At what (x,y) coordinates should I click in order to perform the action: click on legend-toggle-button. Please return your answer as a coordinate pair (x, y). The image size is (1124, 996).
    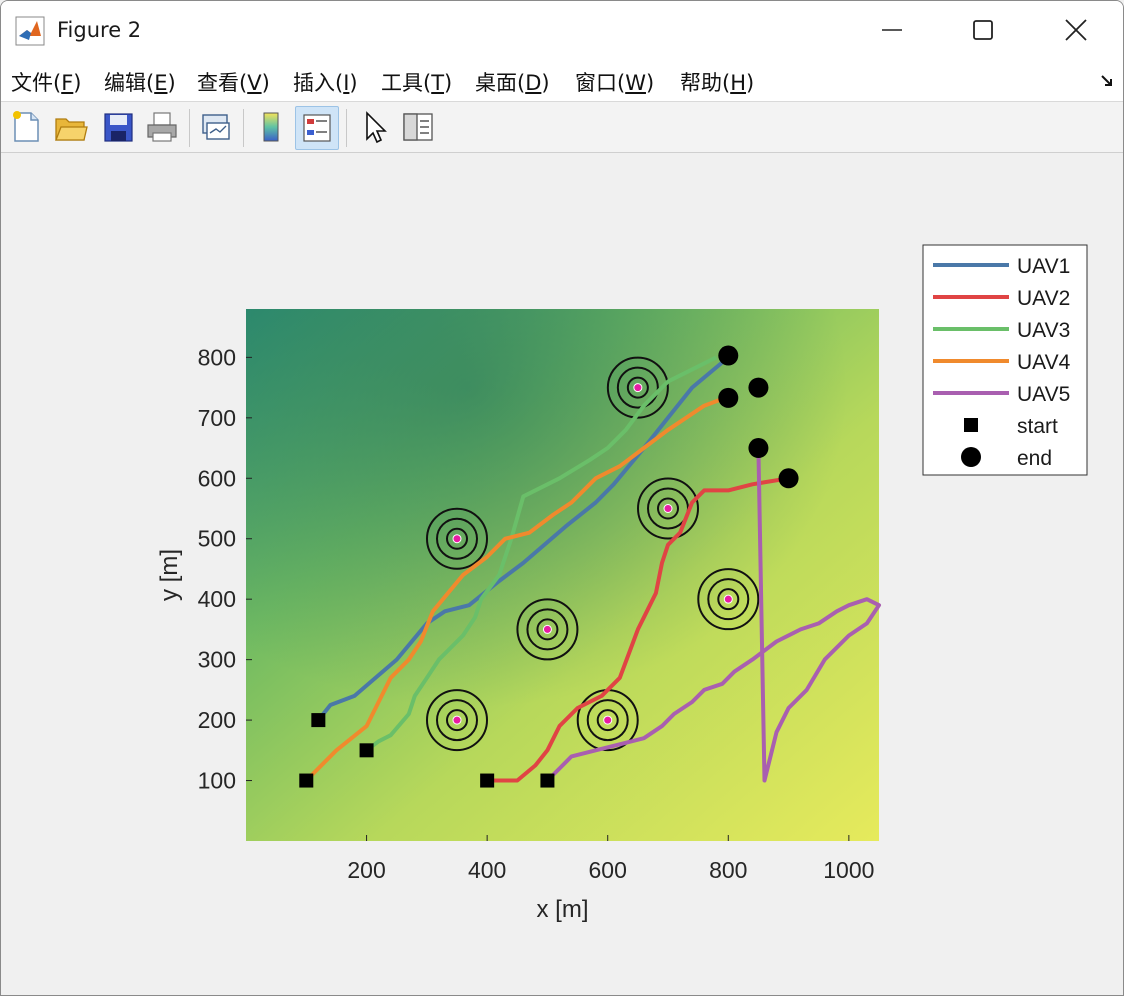
    Looking at the image, I should click on (317, 128).